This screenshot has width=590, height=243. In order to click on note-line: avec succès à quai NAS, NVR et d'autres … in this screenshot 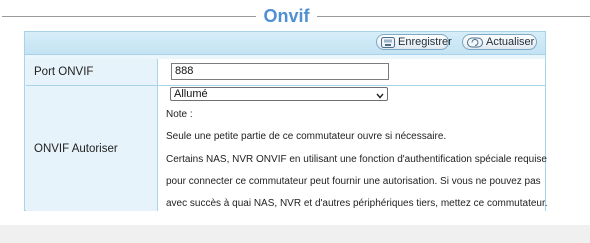, I will do `click(357, 203)`.